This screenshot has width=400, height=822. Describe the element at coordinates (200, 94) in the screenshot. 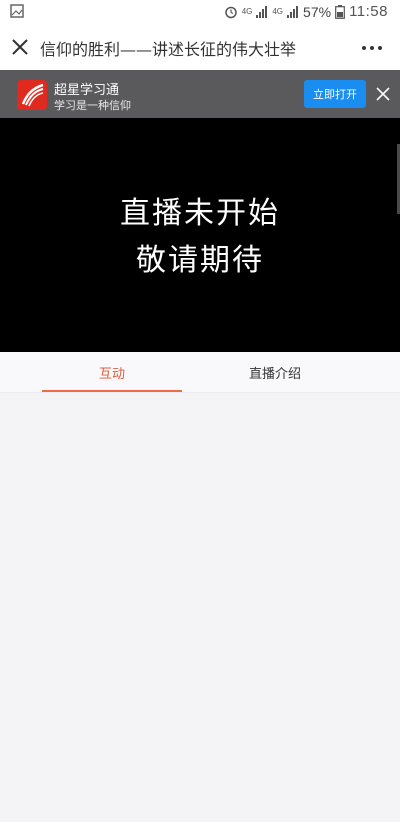

I see `app-banner: 超星学习通 学习是一种信仰 立即打开` at that location.